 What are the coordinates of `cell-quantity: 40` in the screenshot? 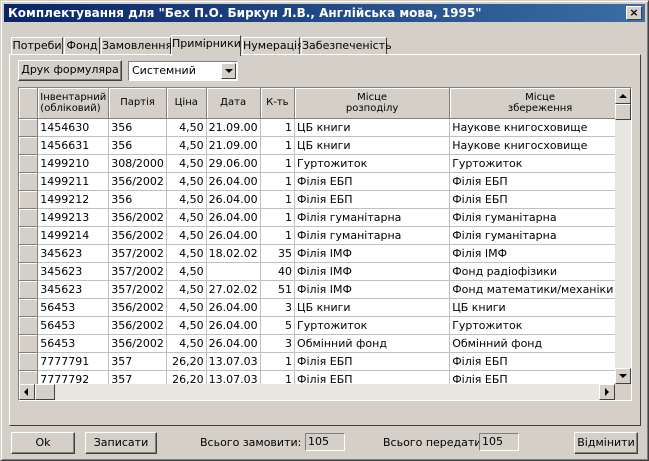 It's located at (278, 271).